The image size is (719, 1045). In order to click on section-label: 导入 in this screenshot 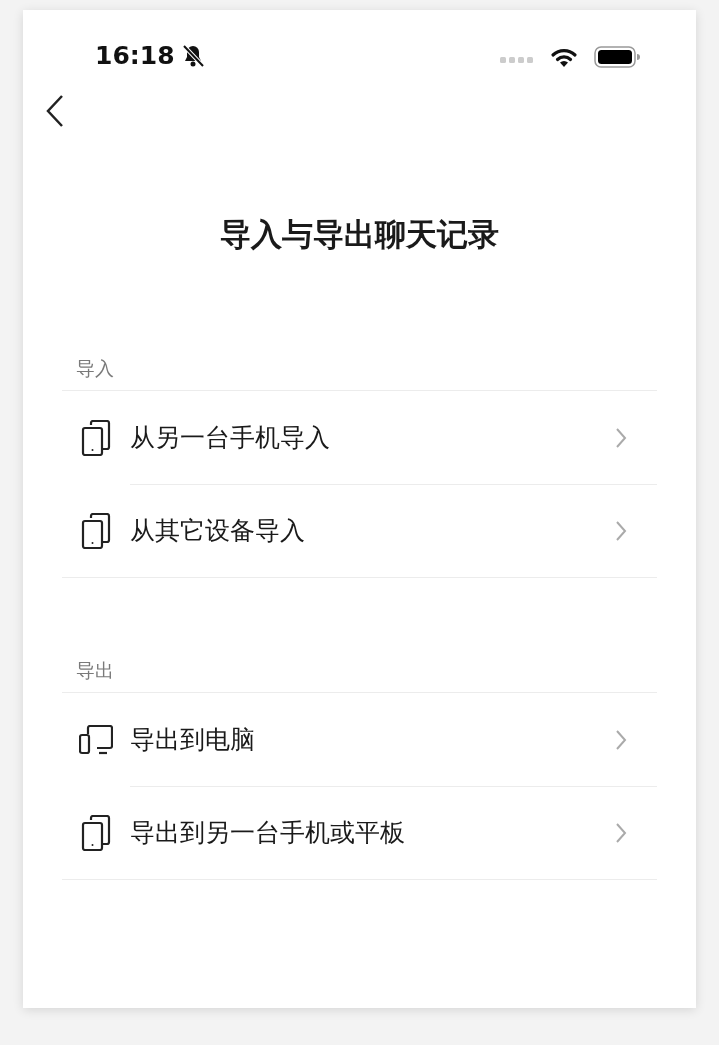, I will do `click(95, 368)`.